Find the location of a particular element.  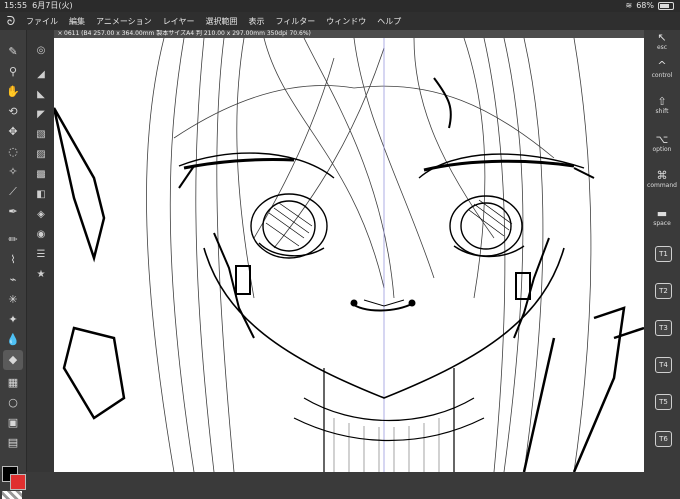

shift-icon: ⇧ is located at coordinates (662, 101).